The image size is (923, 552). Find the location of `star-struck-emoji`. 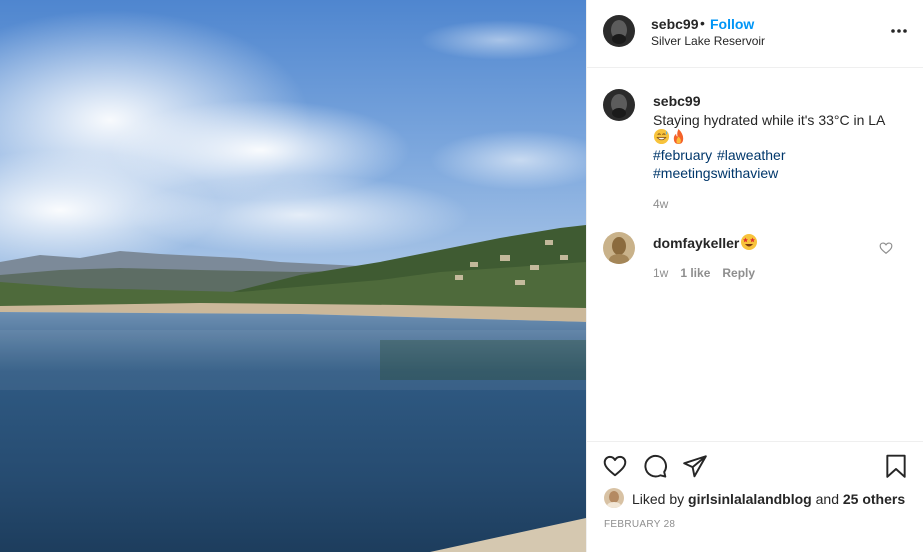

star-struck-emoji is located at coordinates (749, 242).